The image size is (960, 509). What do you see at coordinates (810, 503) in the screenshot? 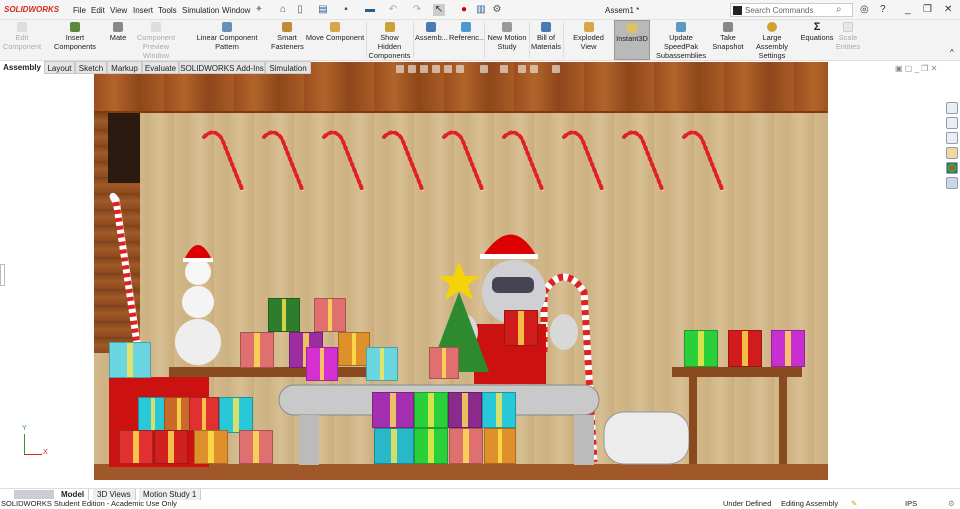
I see `editing-status: Editing Assembly` at bounding box center [810, 503].